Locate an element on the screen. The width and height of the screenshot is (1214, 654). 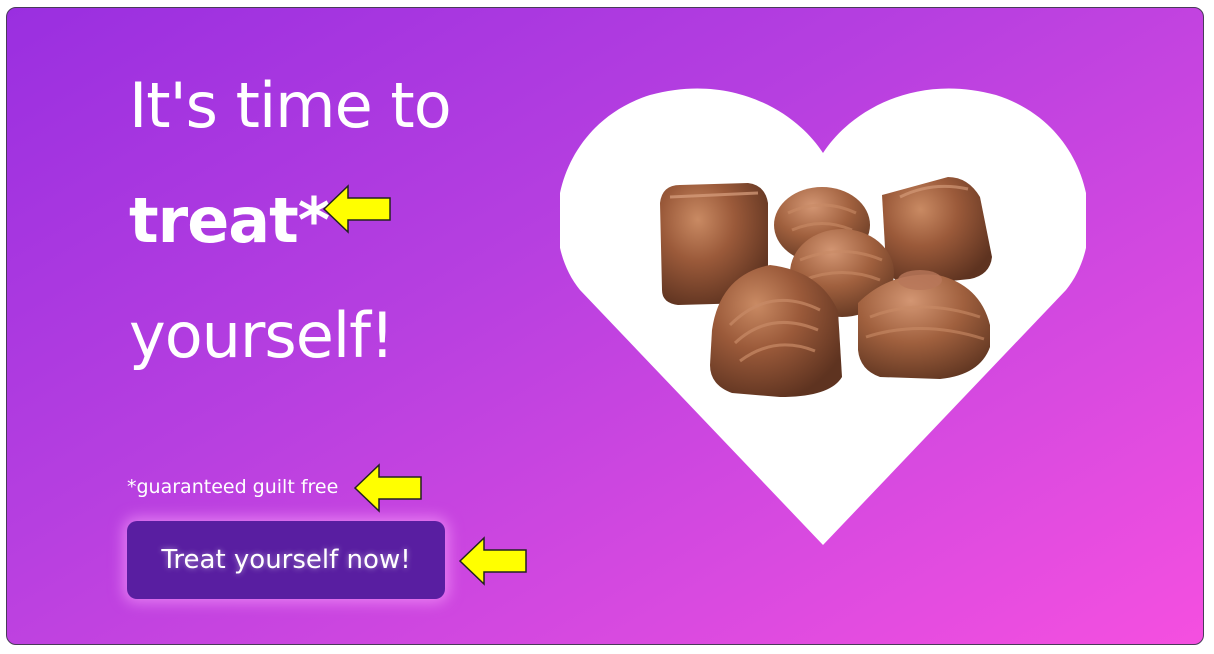
headline: It's time to treat* yourself! is located at coordinates (290, 220).